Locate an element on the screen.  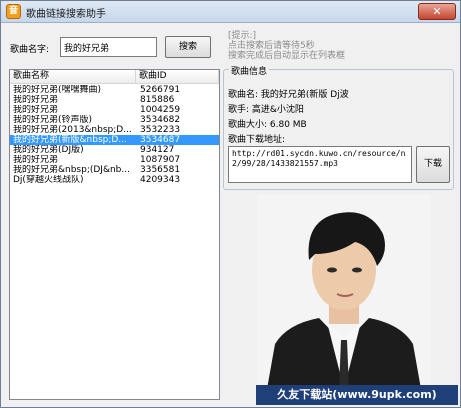
row-song-name: Dj(穿越火线战队) is located at coordinates (48, 180).